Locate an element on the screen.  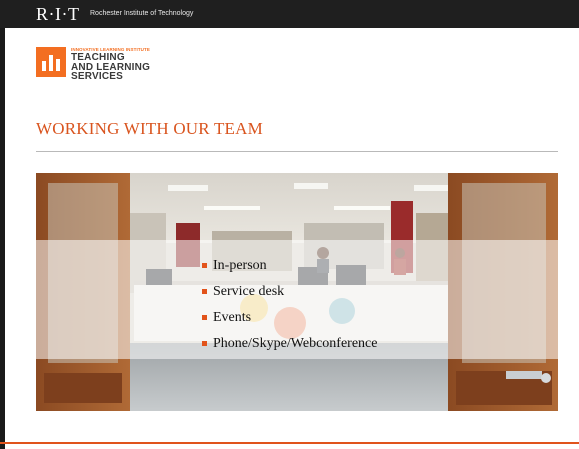
bullet-text: Events is located at coordinates (232, 317).